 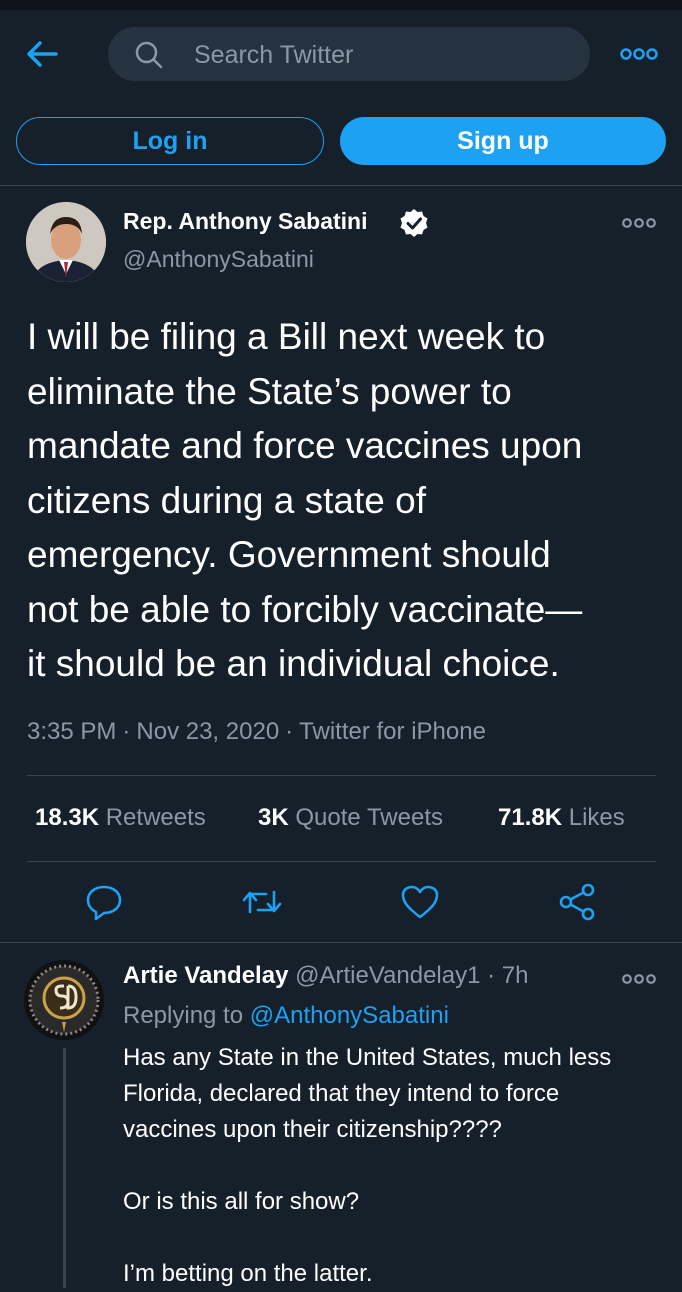 What do you see at coordinates (341, 861) in the screenshot?
I see `stats-divider` at bounding box center [341, 861].